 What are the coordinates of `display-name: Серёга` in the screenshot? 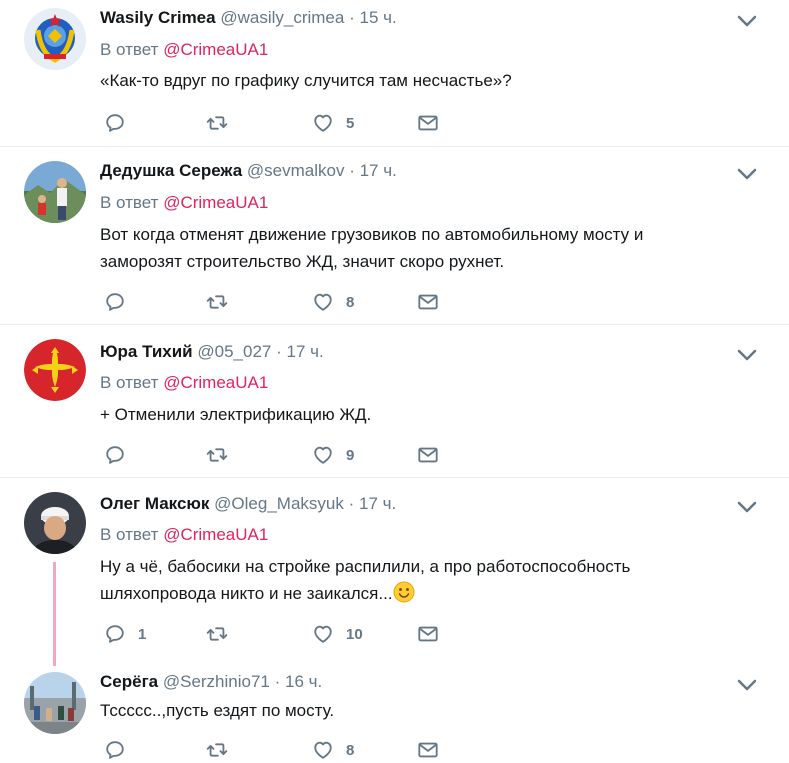 It's located at (129, 681).